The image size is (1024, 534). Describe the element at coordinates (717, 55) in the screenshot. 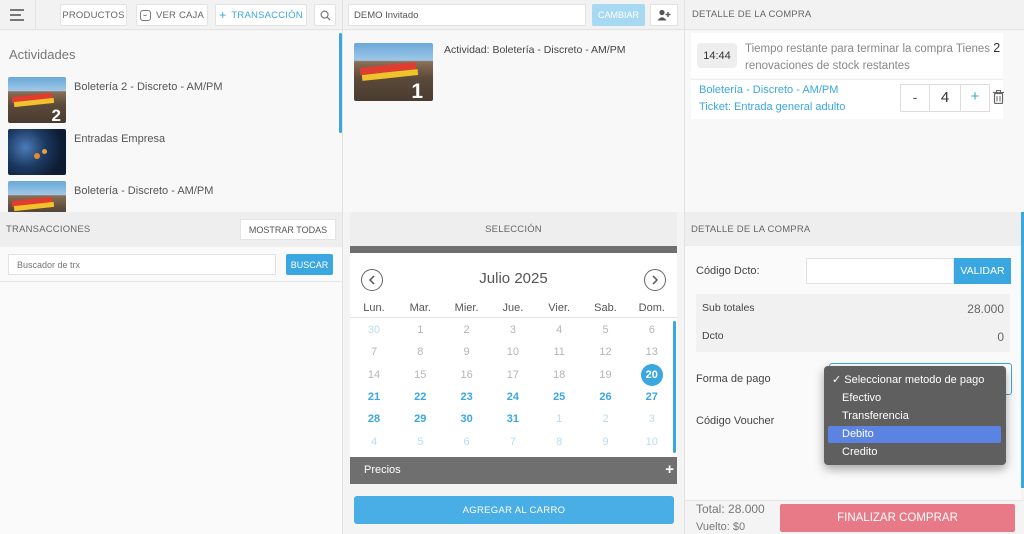

I see `timer-value: 14:44` at that location.